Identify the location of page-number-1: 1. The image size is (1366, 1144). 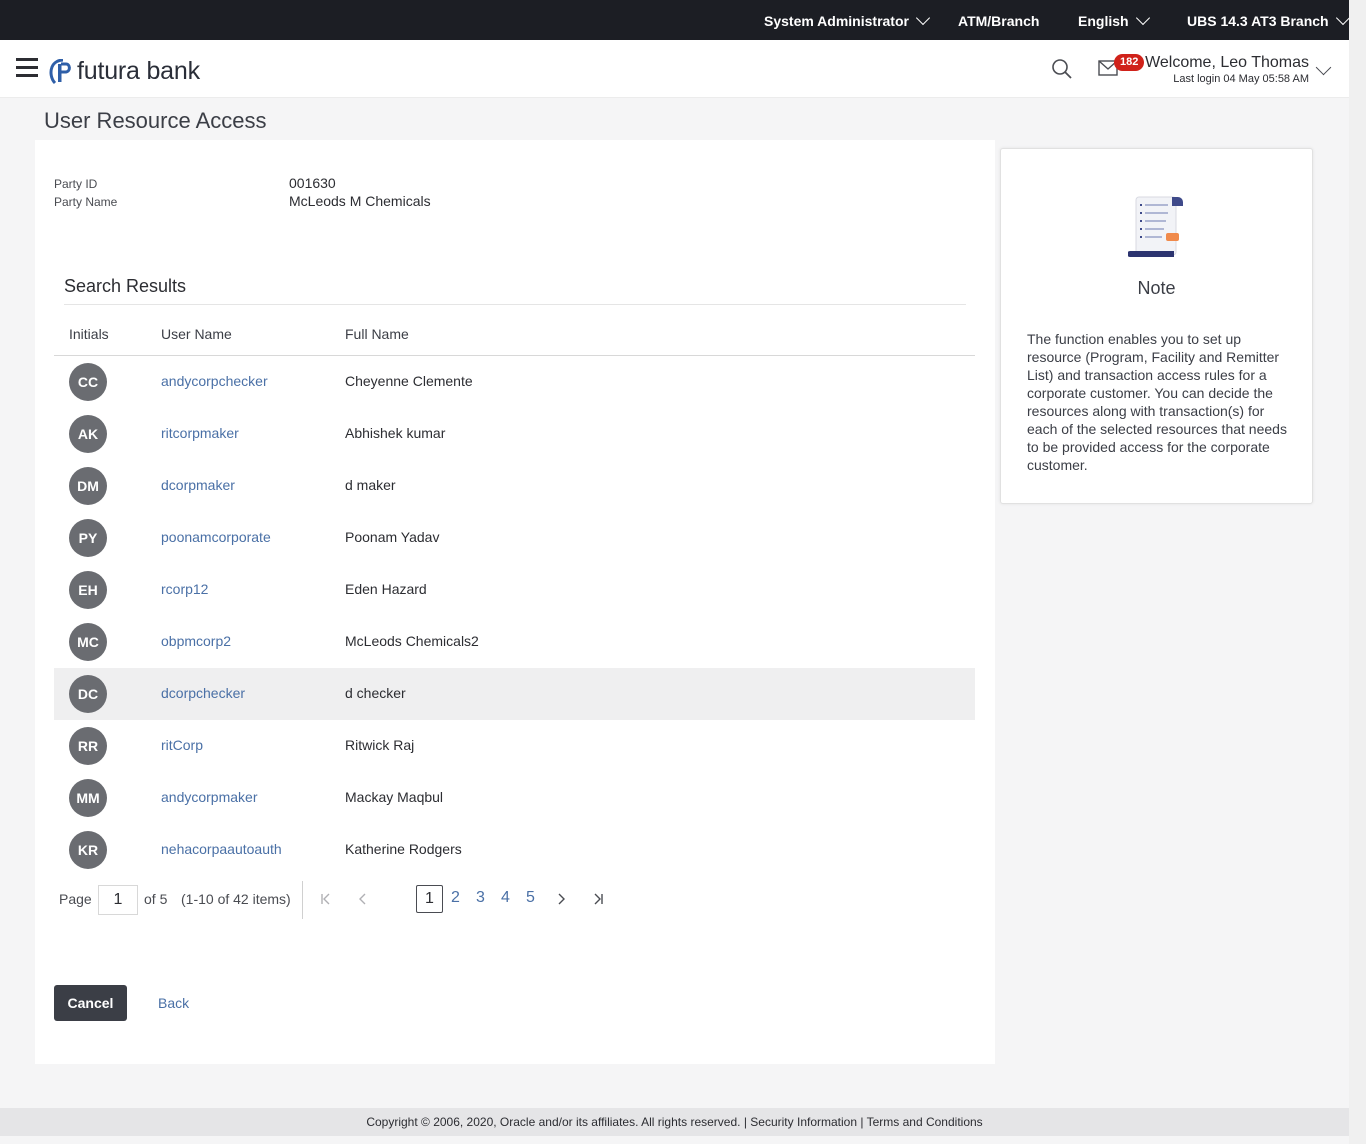
(429, 899).